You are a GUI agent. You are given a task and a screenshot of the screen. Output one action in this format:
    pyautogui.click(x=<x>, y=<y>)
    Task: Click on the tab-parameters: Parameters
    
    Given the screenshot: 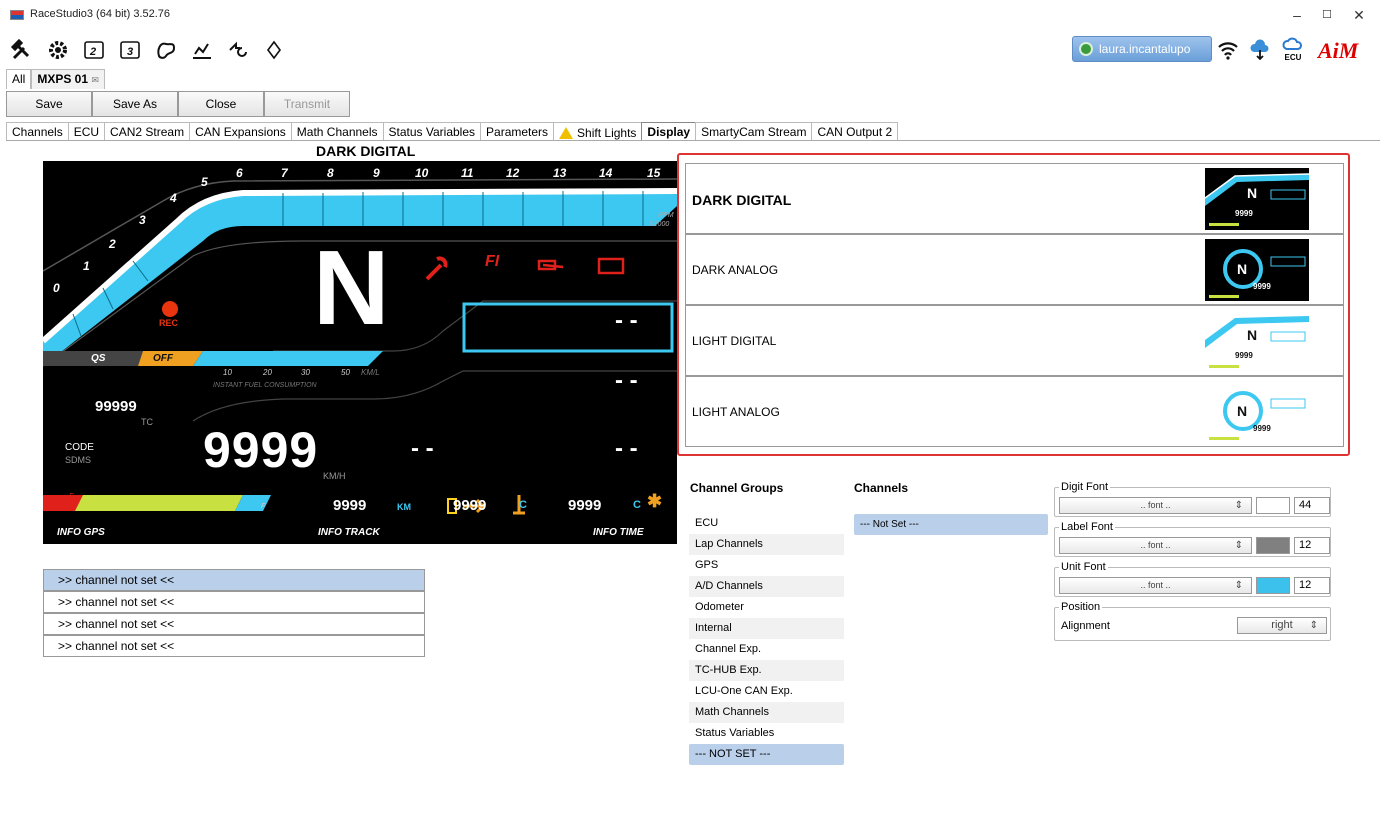 What is the action you would take?
    pyautogui.click(x=517, y=131)
    